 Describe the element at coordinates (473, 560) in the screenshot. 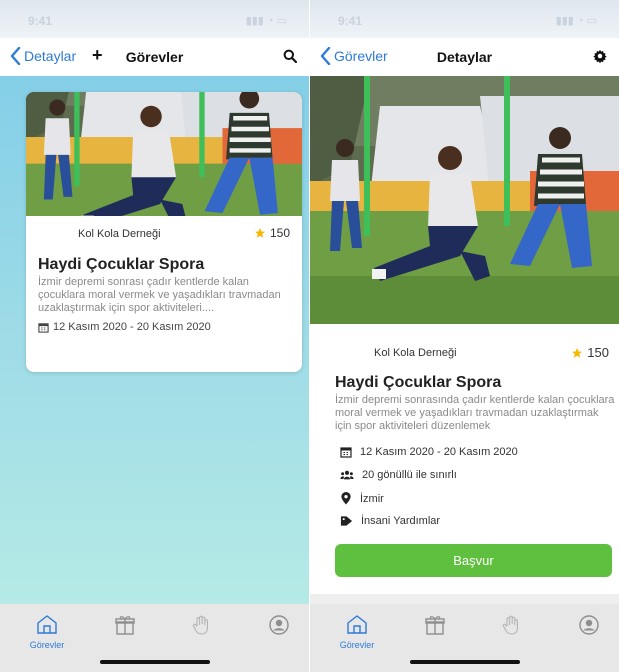

I see `apply-button: Başvur` at that location.